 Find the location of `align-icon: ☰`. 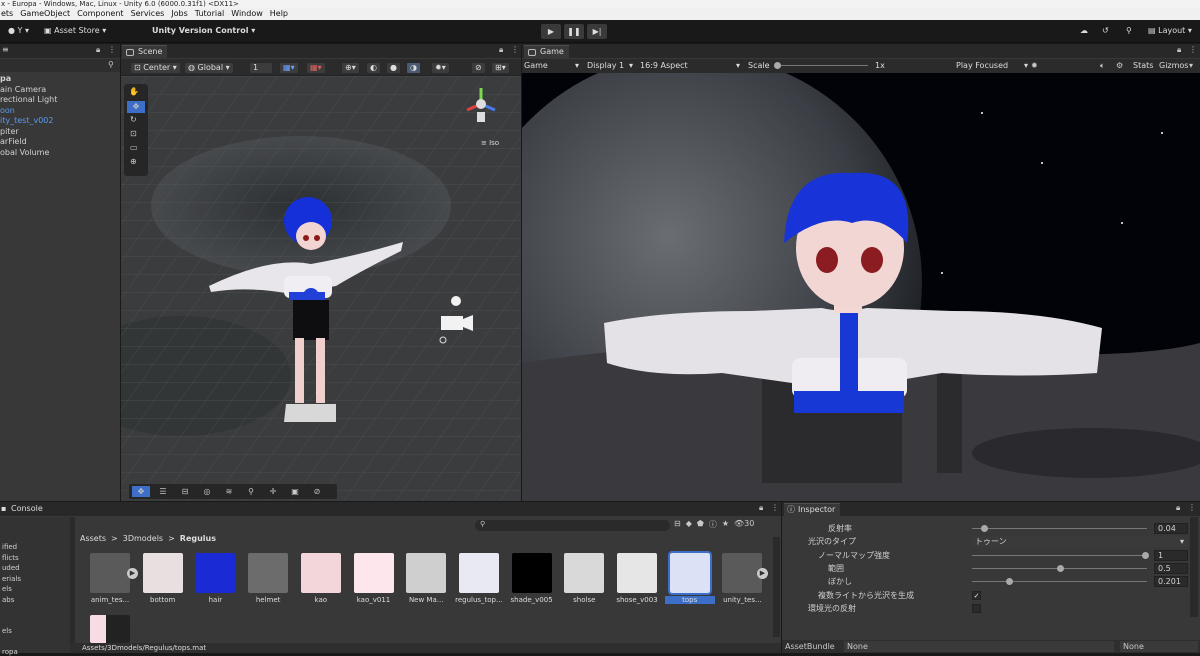

align-icon: ☰ is located at coordinates (163, 491).